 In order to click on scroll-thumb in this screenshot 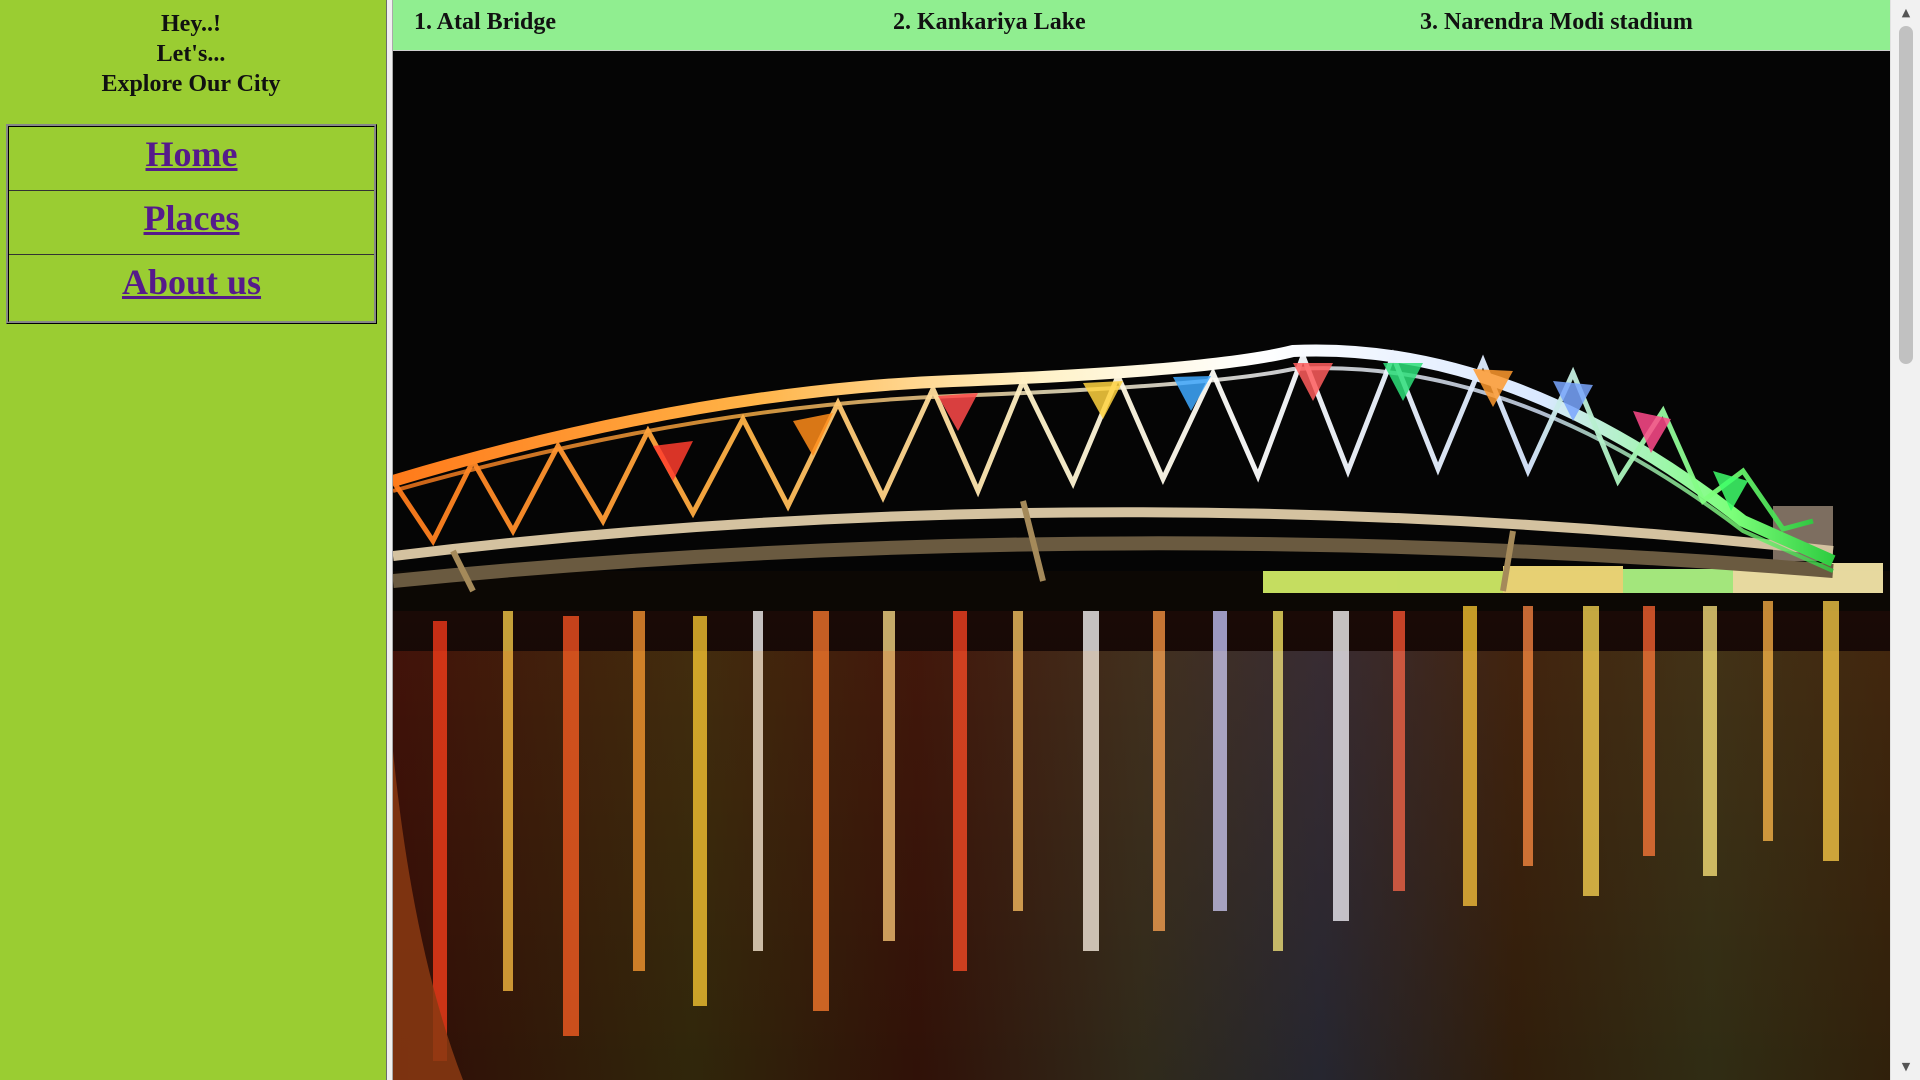, I will do `click(1906, 195)`.